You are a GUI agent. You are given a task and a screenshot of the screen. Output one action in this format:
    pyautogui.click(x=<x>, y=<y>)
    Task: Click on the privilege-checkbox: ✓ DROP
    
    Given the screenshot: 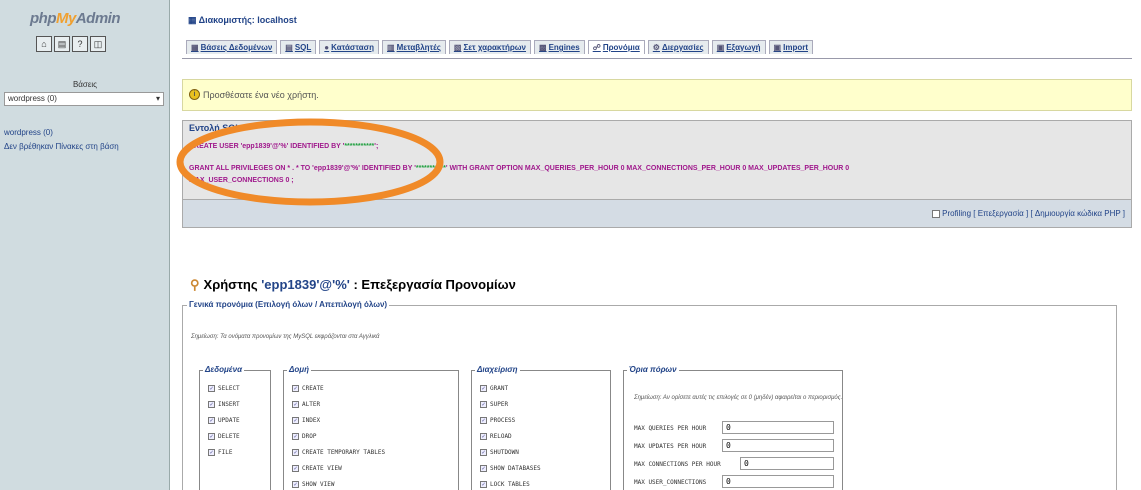 What is the action you would take?
    pyautogui.click(x=304, y=436)
    